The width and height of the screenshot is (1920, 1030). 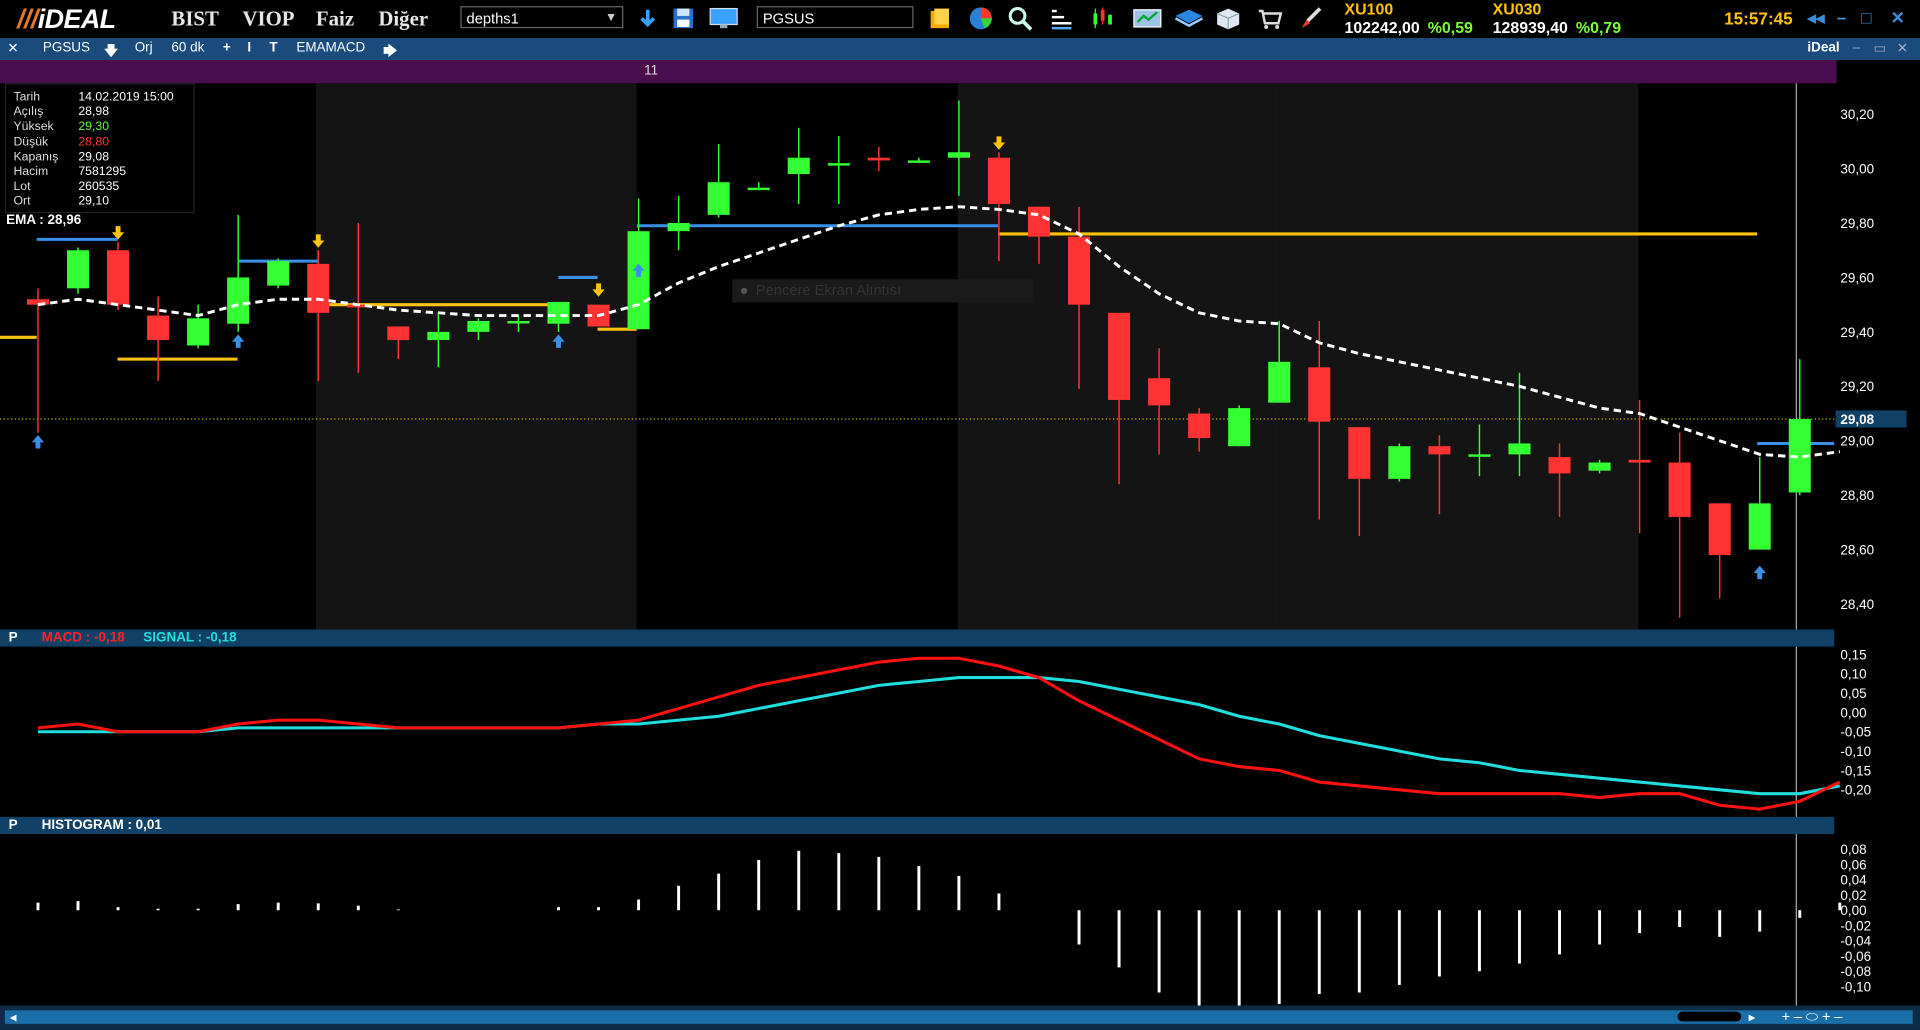 What do you see at coordinates (1857, 386) in the screenshot?
I see `price-tick-label: 29,20` at bounding box center [1857, 386].